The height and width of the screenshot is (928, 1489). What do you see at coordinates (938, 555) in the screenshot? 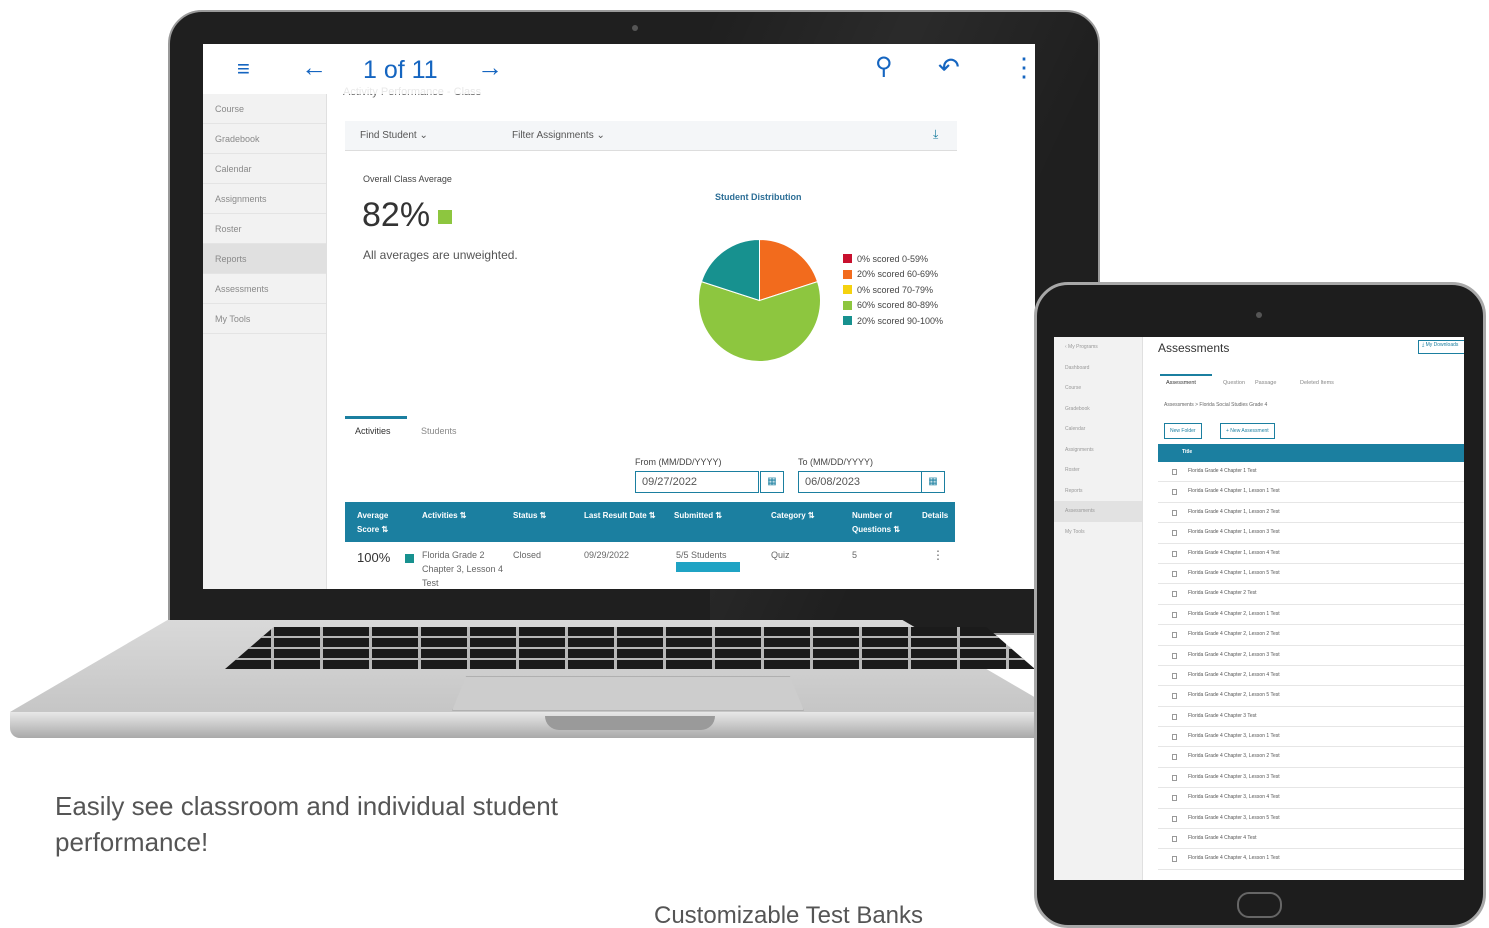
I see `details-menu-icon: ⋮` at bounding box center [938, 555].